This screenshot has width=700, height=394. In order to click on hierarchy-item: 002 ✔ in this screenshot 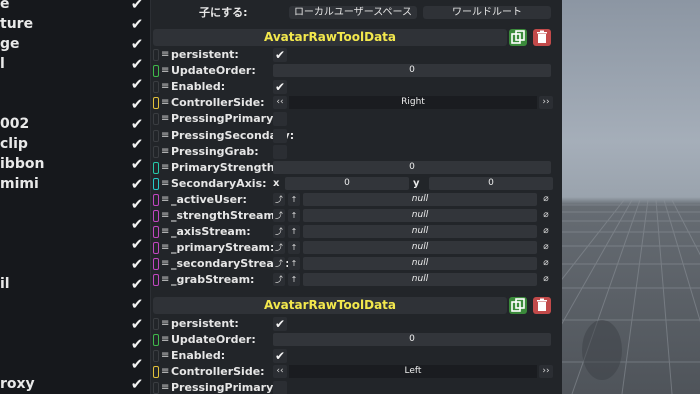, I will do `click(71, 124)`.